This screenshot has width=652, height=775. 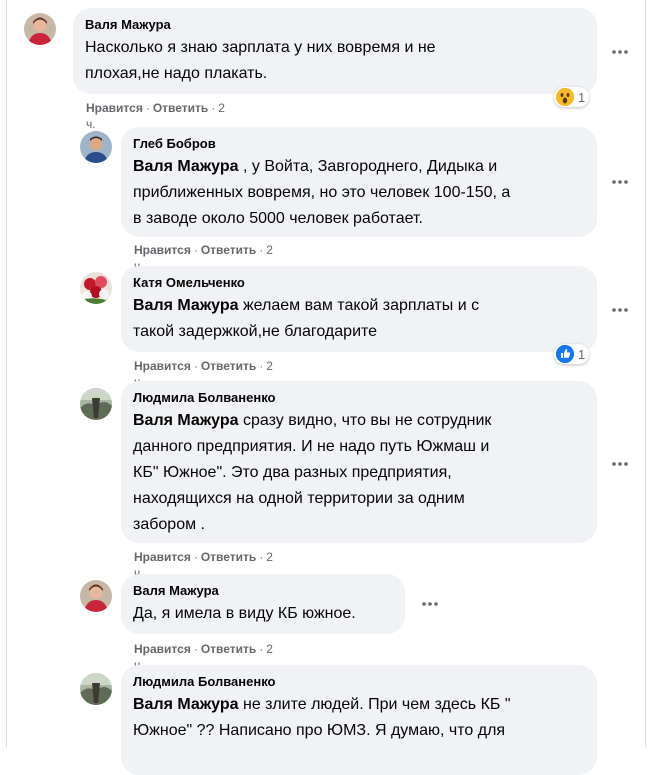 What do you see at coordinates (6, 373) in the screenshot?
I see `feed-border-left` at bounding box center [6, 373].